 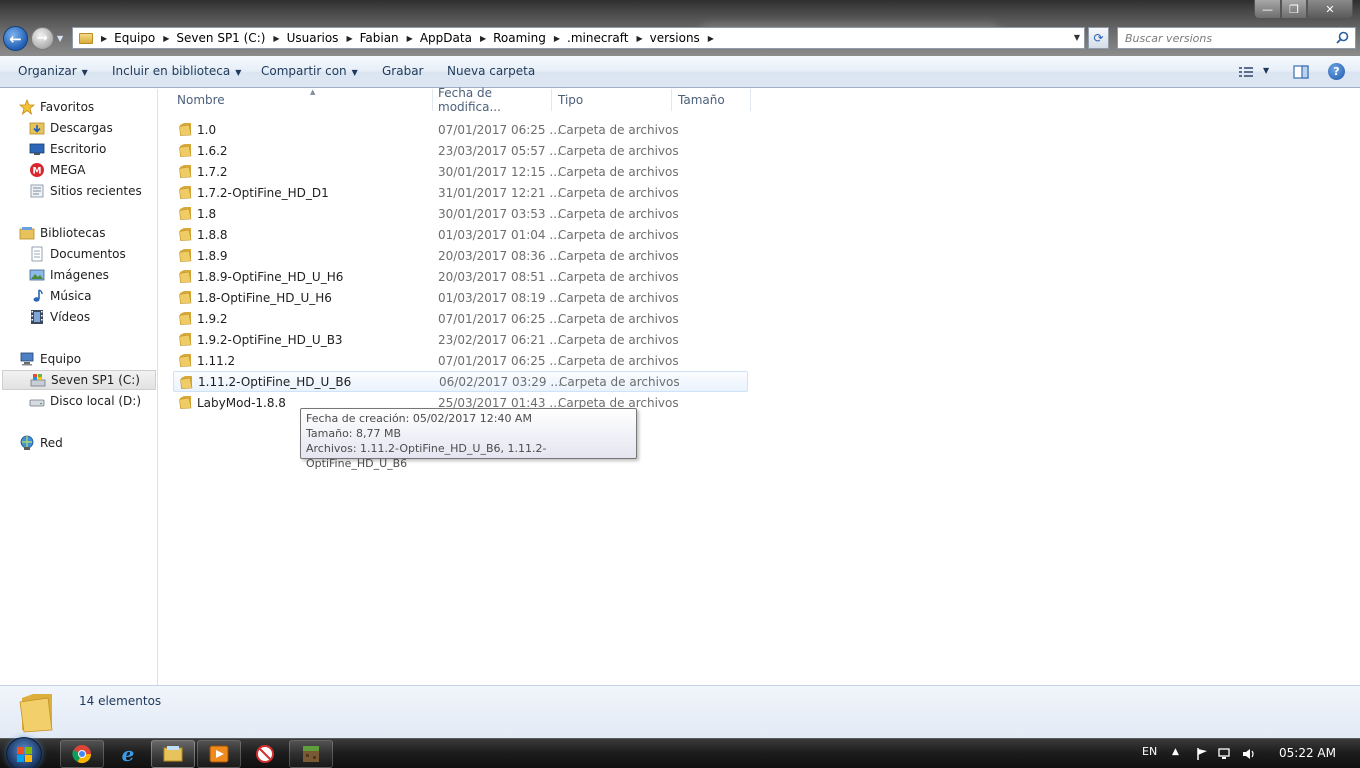 I want to click on breadcrumb-versions: versions, so click(x=675, y=38).